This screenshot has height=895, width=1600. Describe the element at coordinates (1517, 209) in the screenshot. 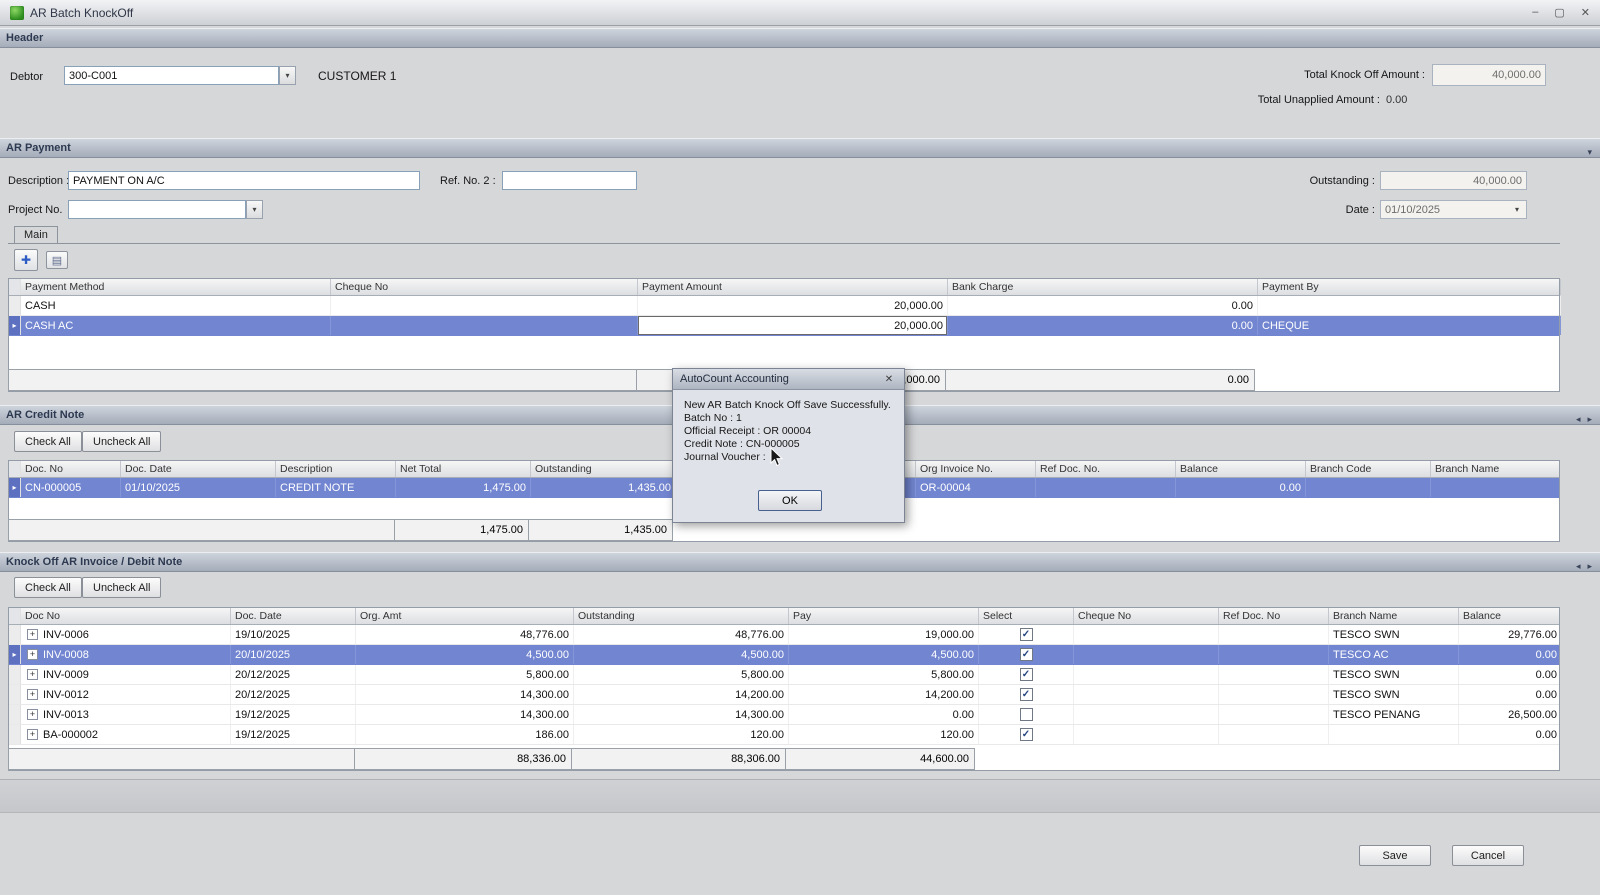

I see `date-dropdown-icon: ▾` at that location.